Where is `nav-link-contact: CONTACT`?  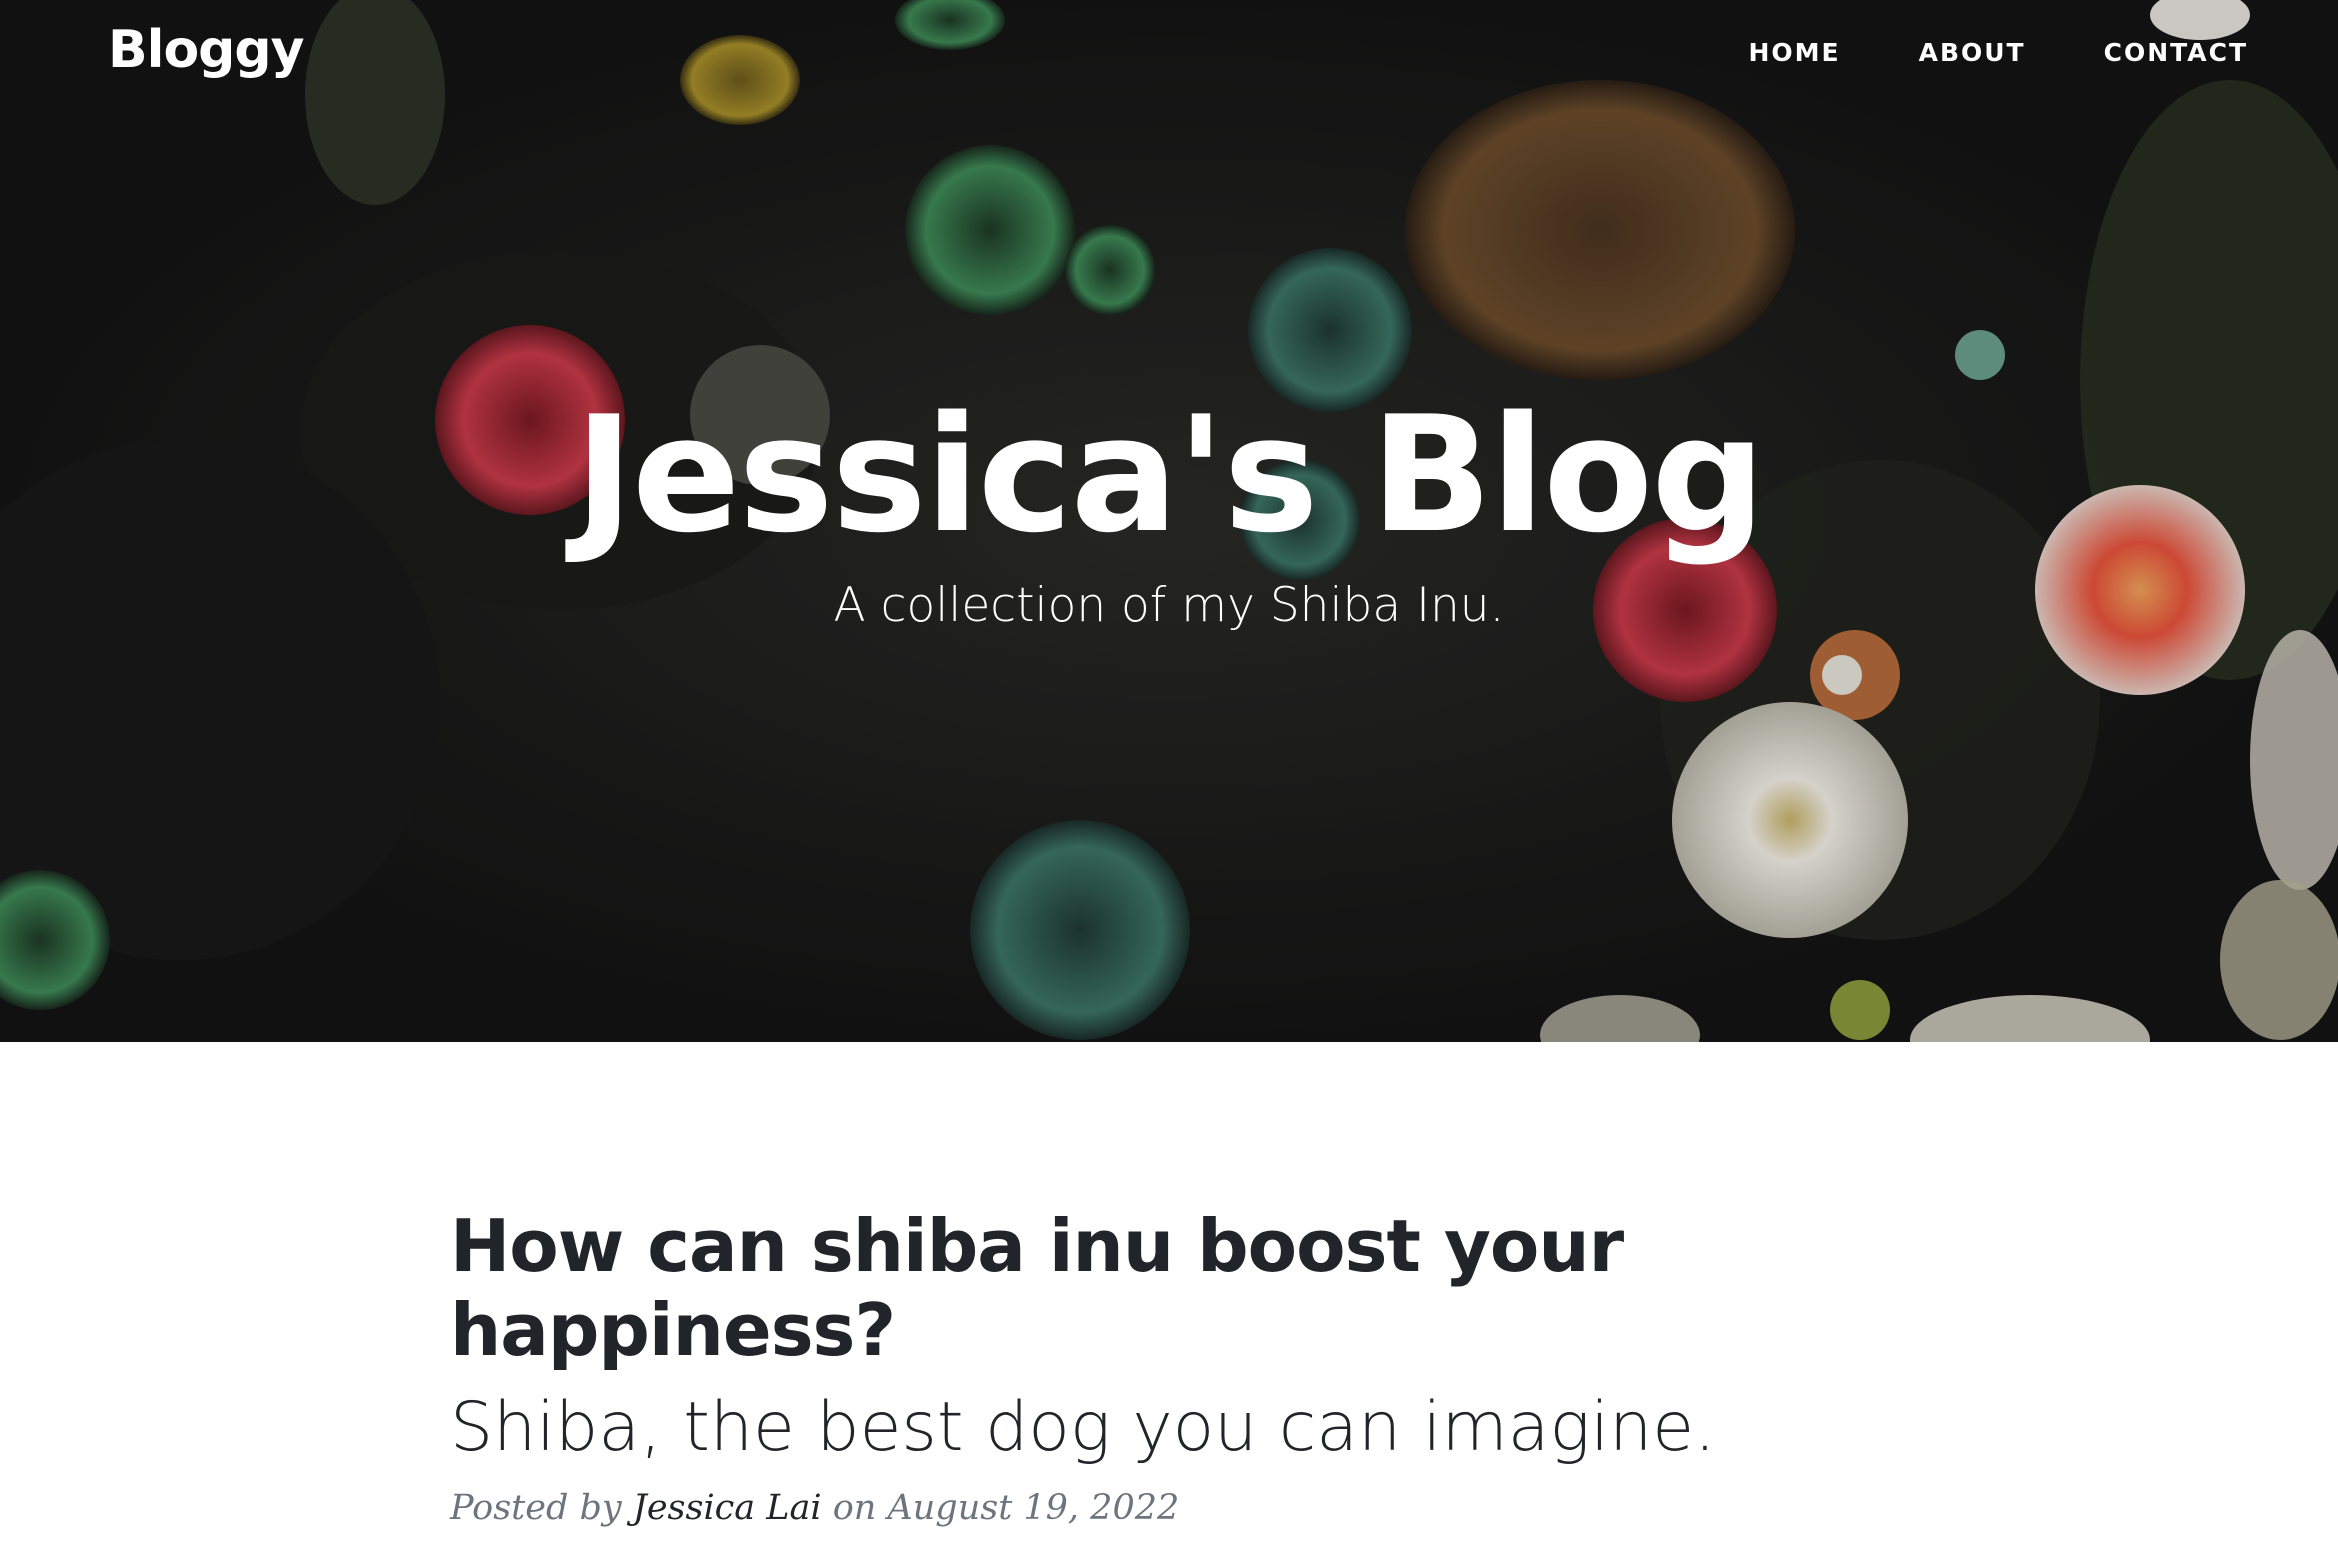 nav-link-contact: CONTACT is located at coordinates (2176, 52).